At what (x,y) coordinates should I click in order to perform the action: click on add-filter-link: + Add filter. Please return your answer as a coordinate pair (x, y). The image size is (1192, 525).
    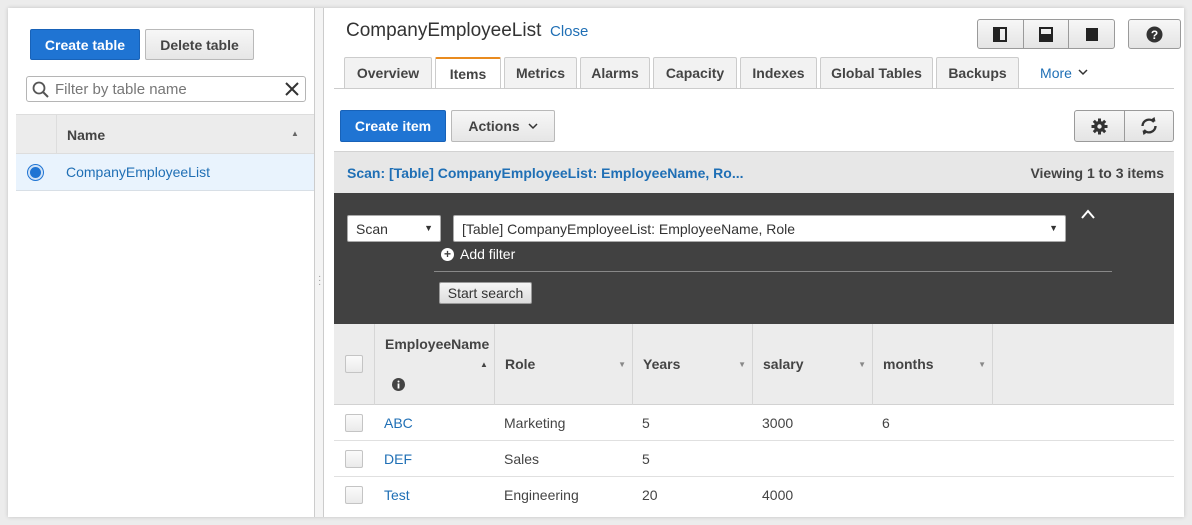
    Looking at the image, I should click on (478, 254).